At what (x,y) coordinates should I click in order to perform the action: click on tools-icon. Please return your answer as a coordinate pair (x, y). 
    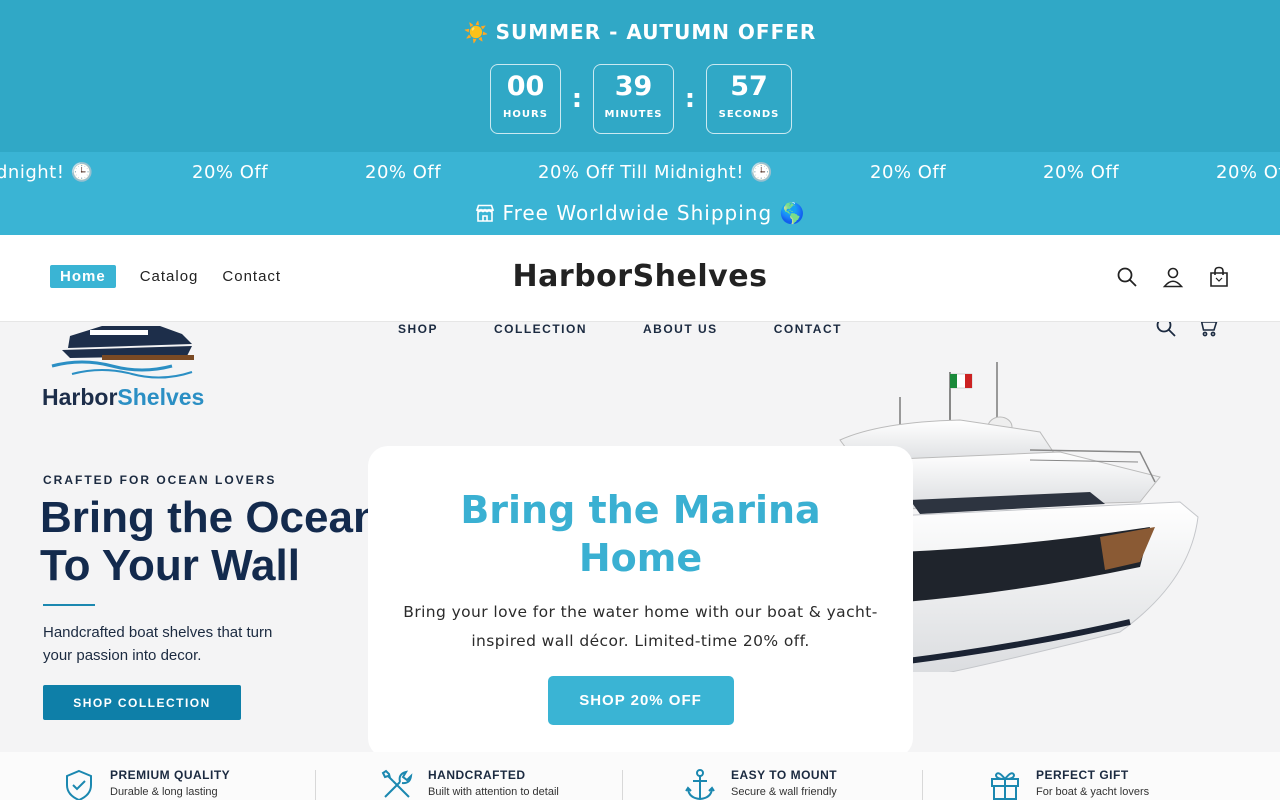
    Looking at the image, I should click on (397, 783).